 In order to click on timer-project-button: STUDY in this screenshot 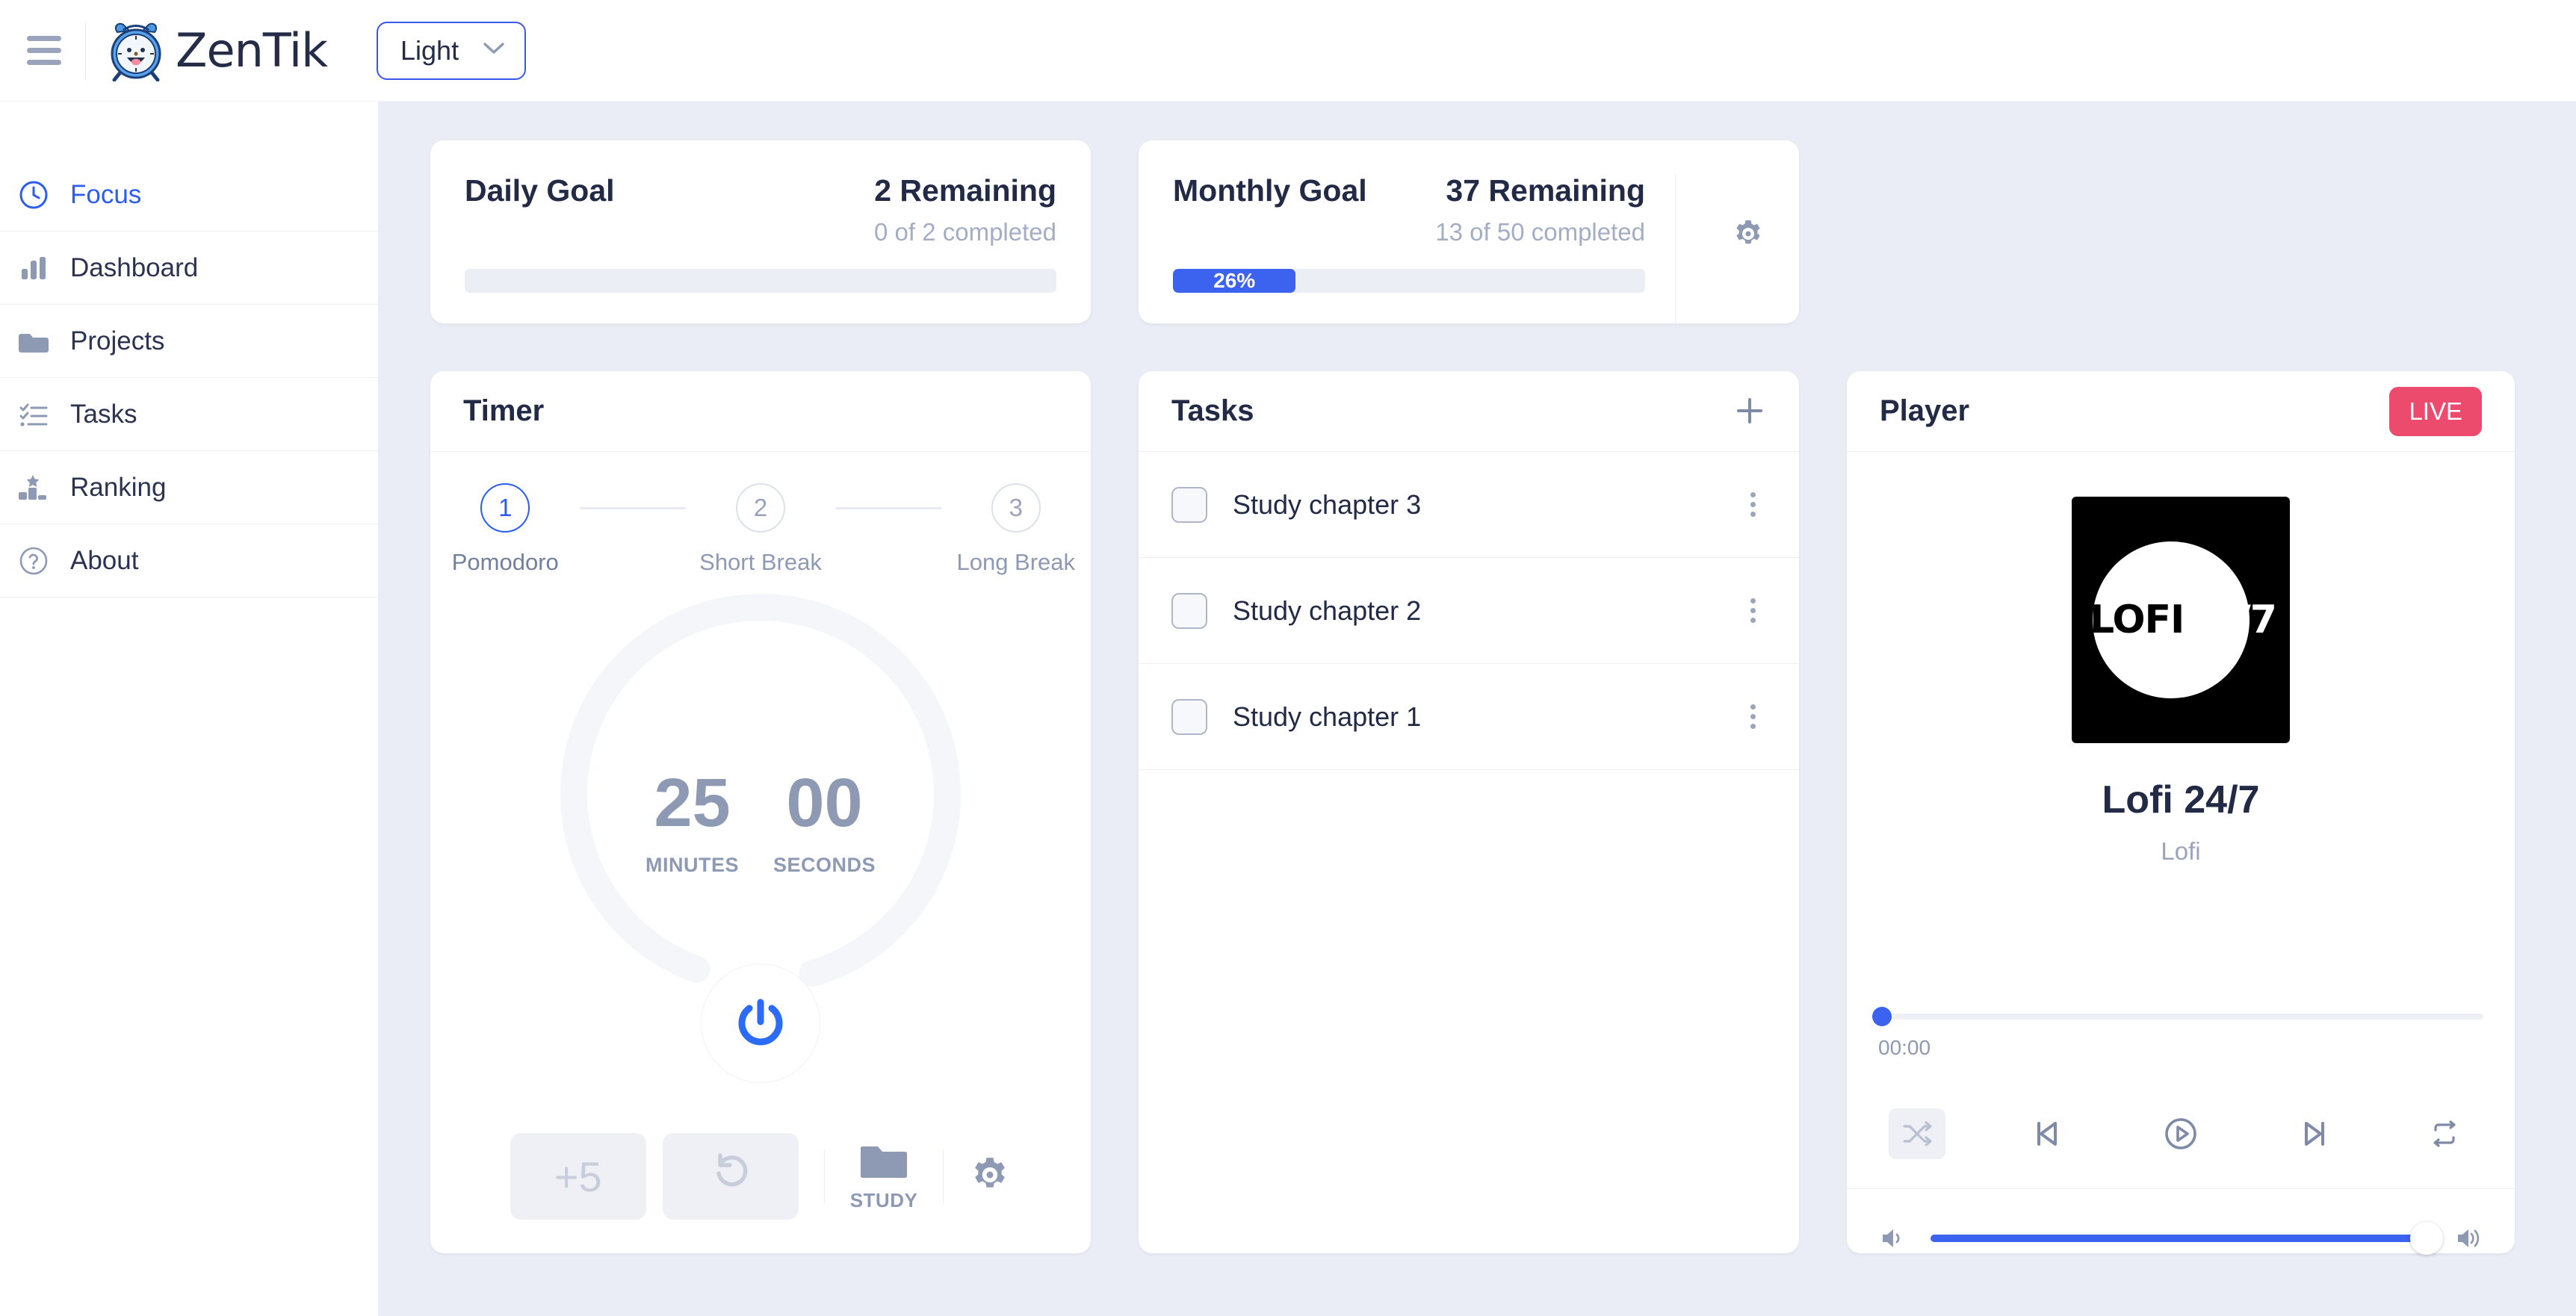, I will do `click(884, 1176)`.